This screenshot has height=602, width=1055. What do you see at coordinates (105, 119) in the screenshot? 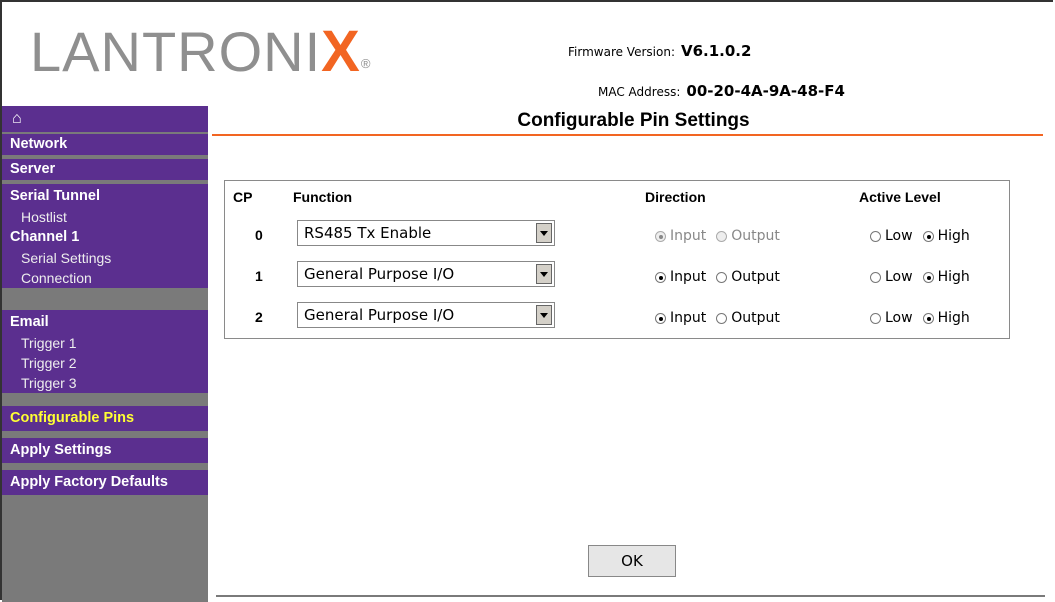
I see `home-icon: ⌂` at bounding box center [105, 119].